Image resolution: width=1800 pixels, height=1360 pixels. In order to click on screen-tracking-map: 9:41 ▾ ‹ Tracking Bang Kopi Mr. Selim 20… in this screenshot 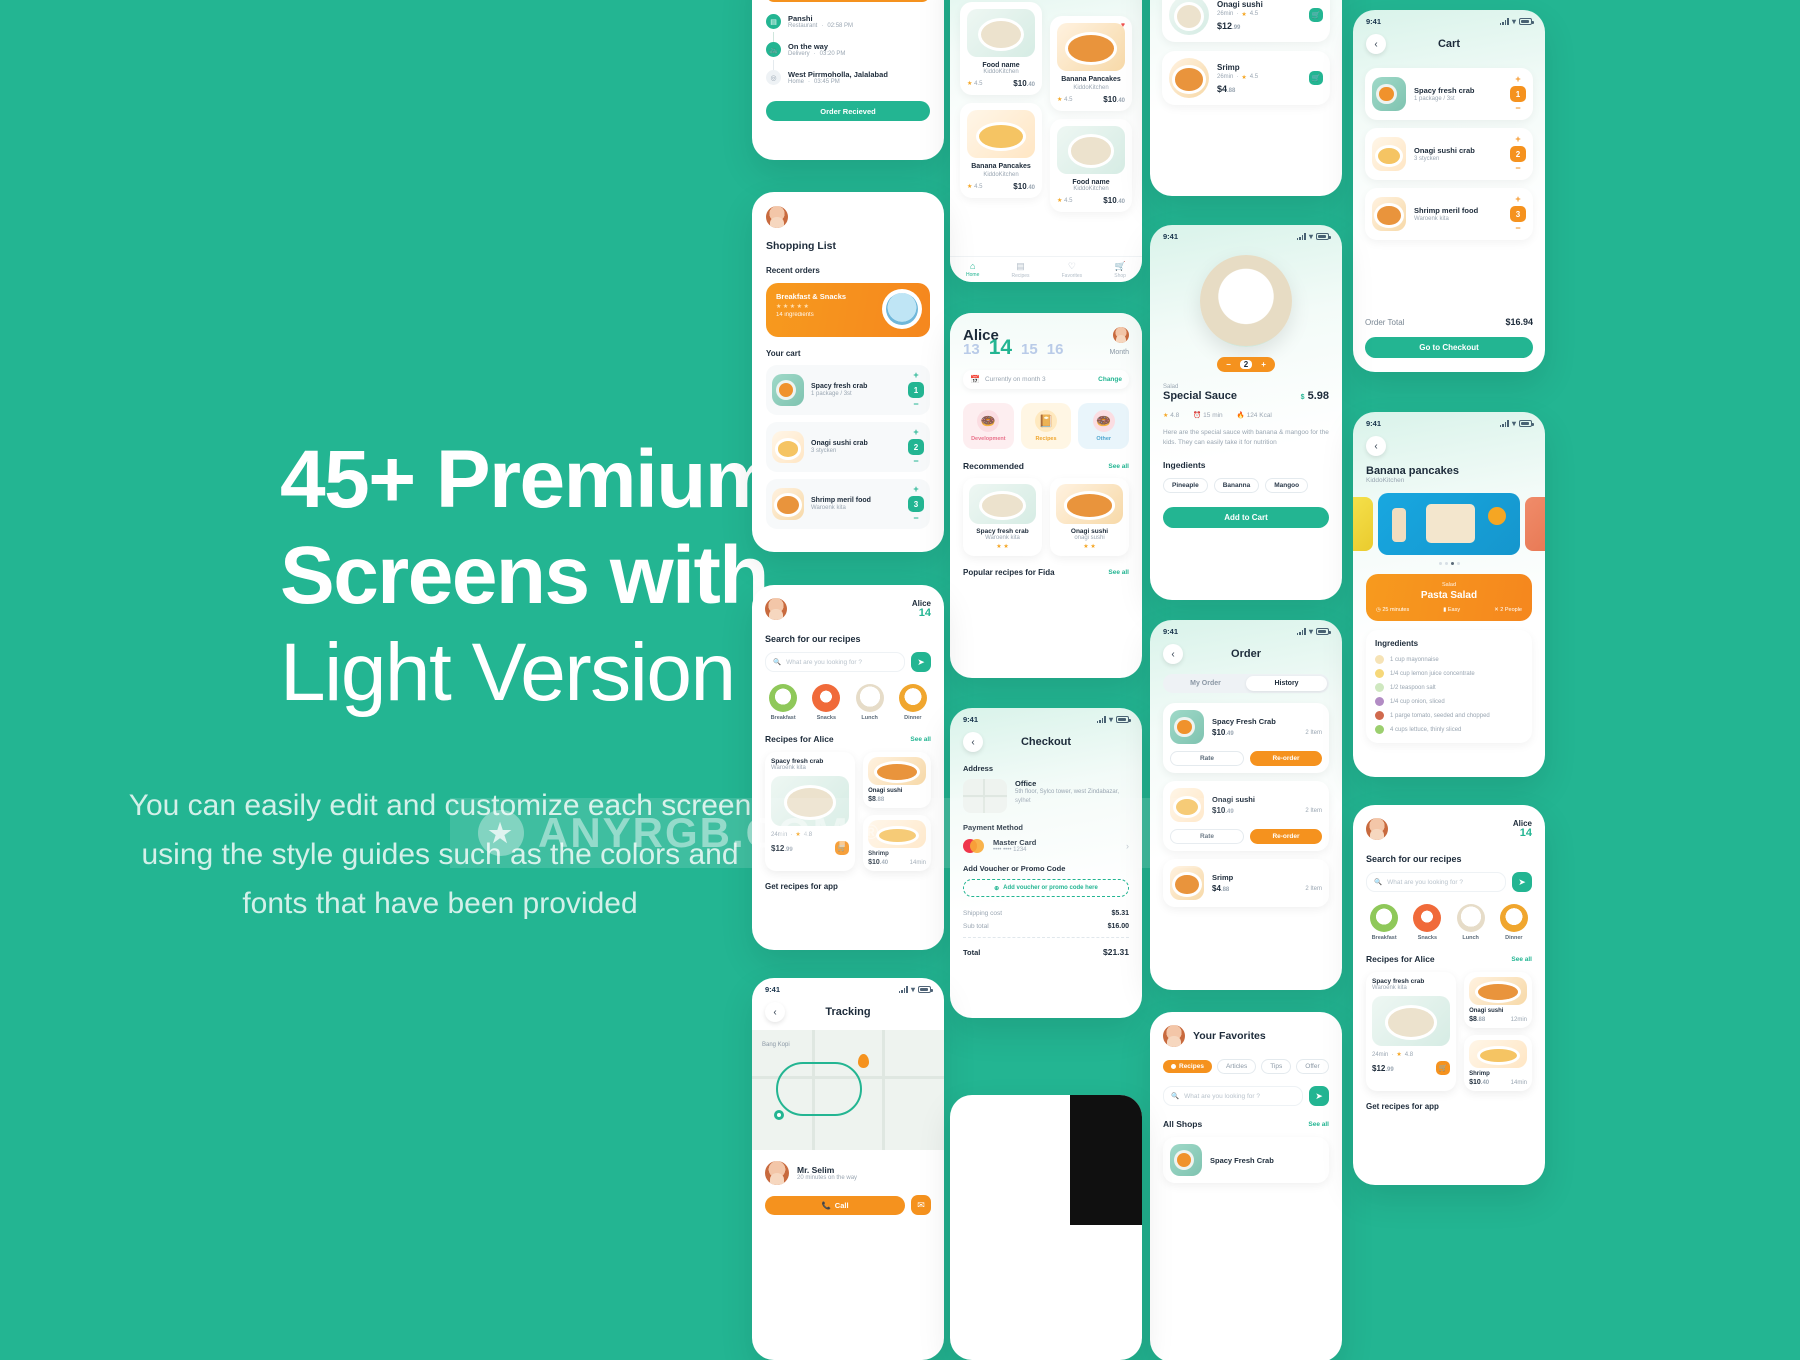, I will do `click(848, 1169)`.